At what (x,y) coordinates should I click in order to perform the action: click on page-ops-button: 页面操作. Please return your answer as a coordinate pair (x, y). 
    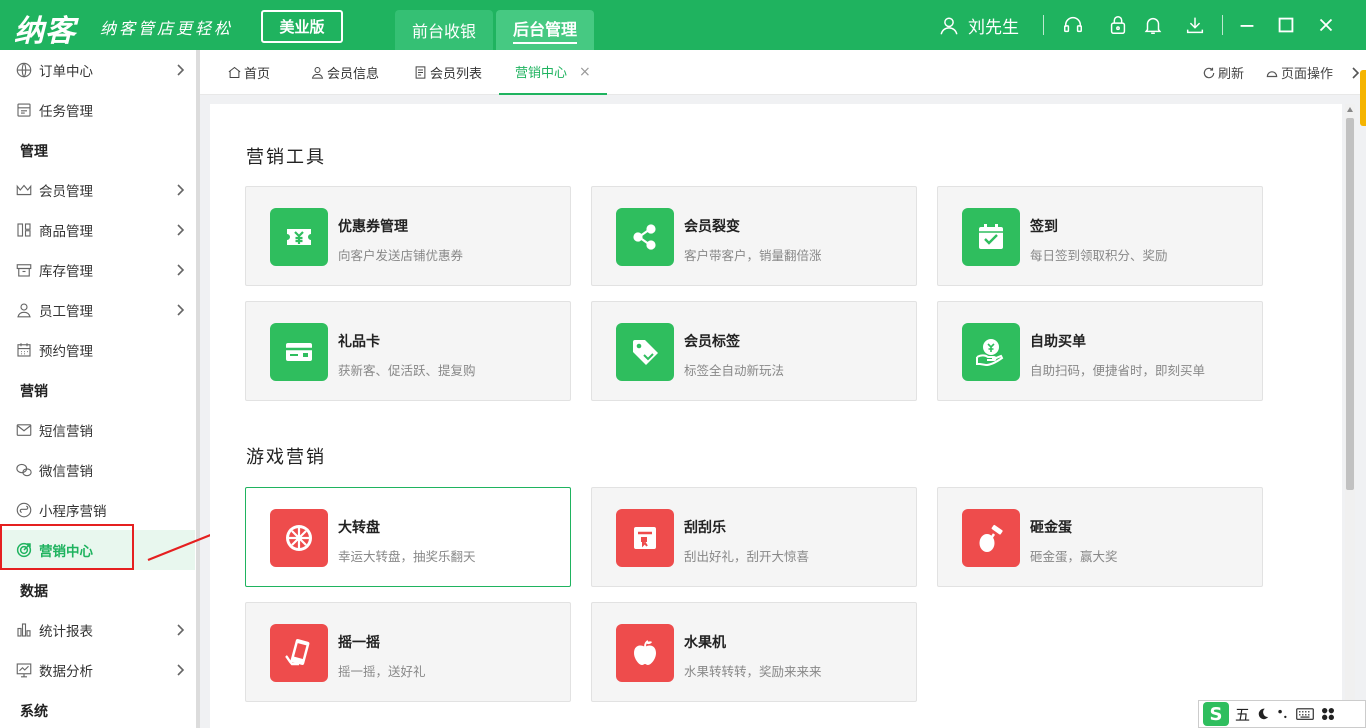
    Looking at the image, I should click on (1299, 72).